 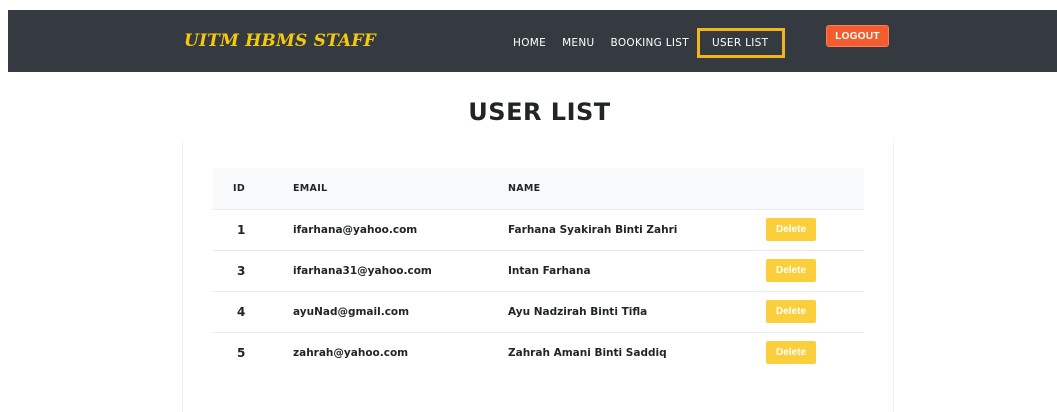 I want to click on row-name: Farhana Syakirah Binti Zahri, so click(x=593, y=229).